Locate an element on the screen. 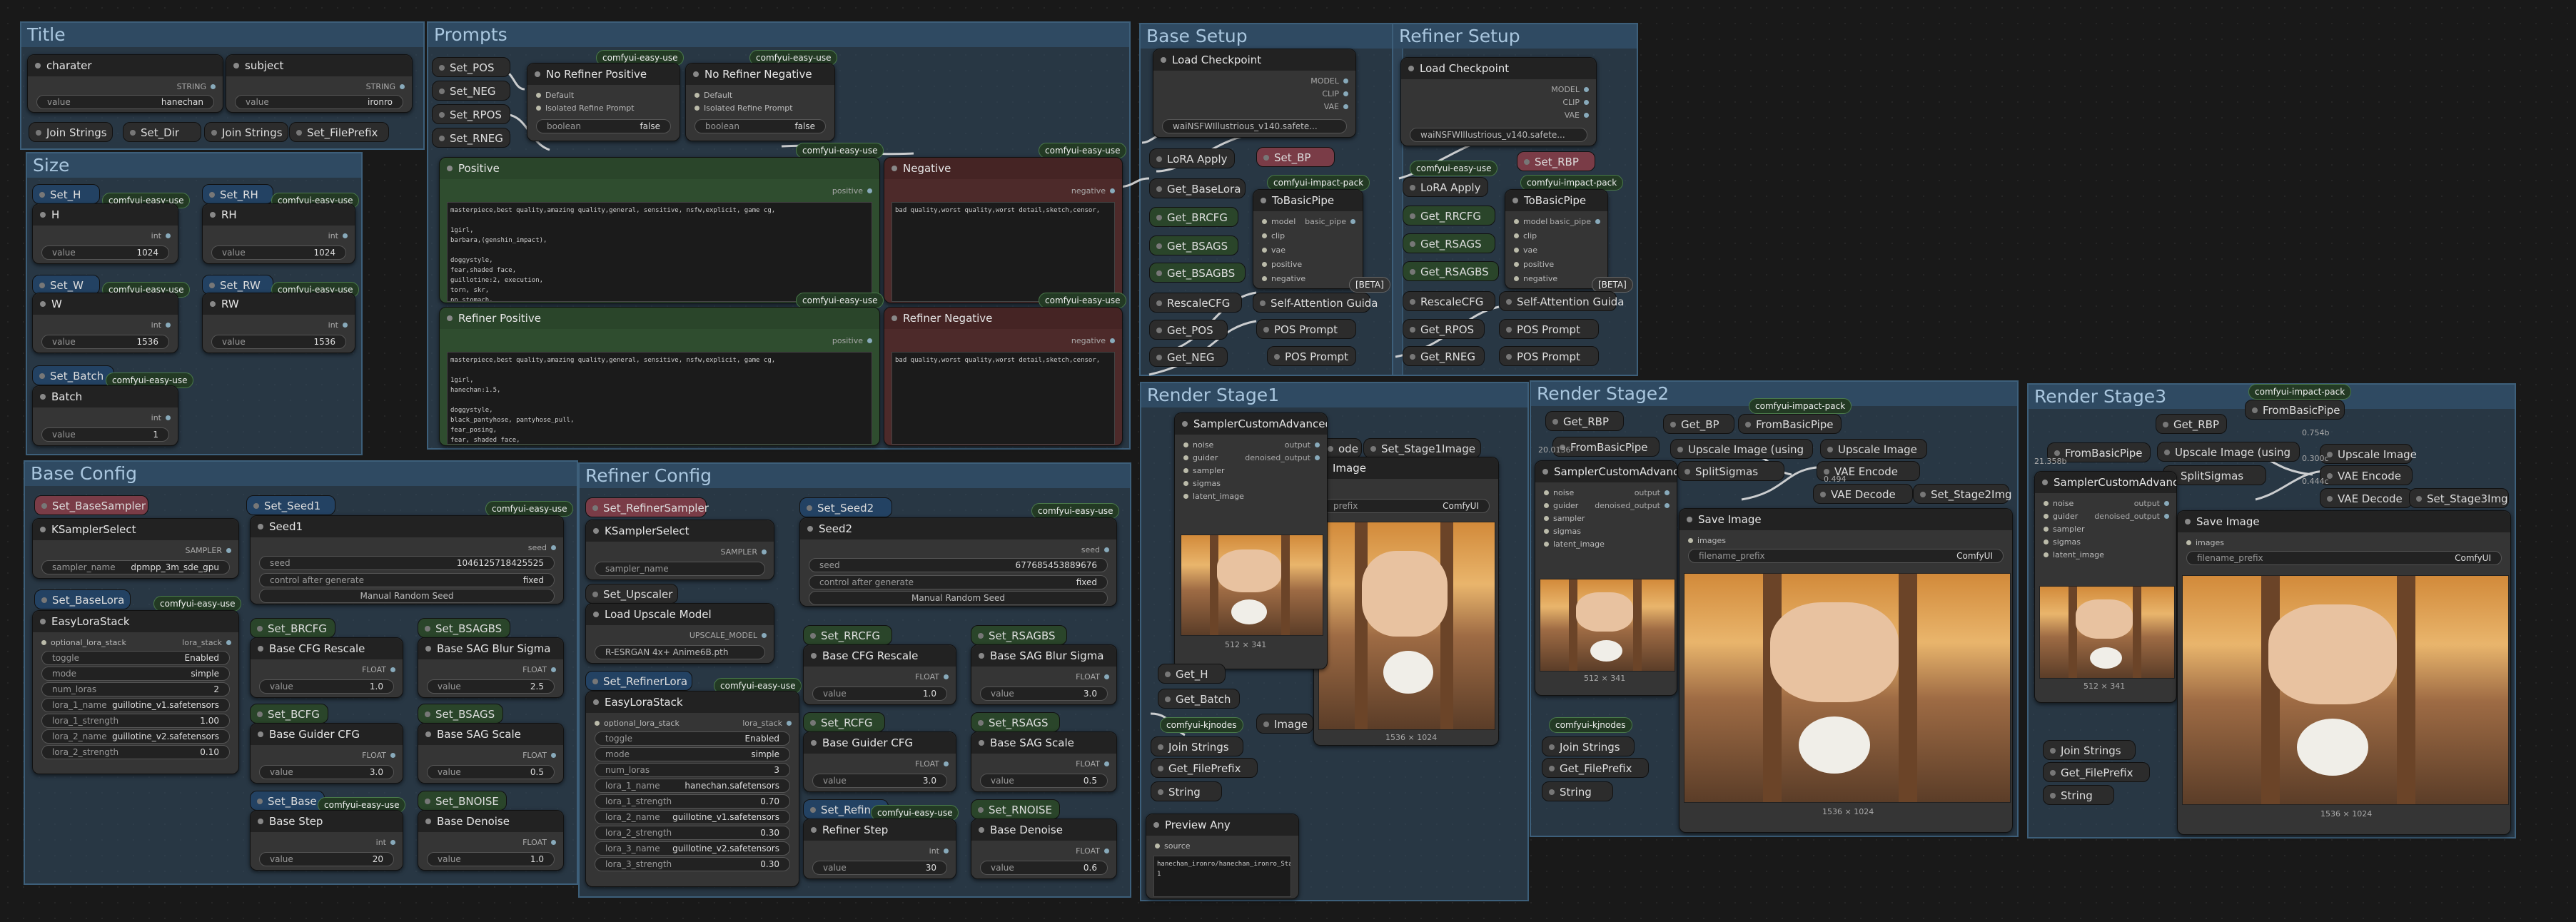 This screenshot has width=2576, height=922. nrn-isolated-input: Isolated Refine Prompt is located at coordinates (743, 108).